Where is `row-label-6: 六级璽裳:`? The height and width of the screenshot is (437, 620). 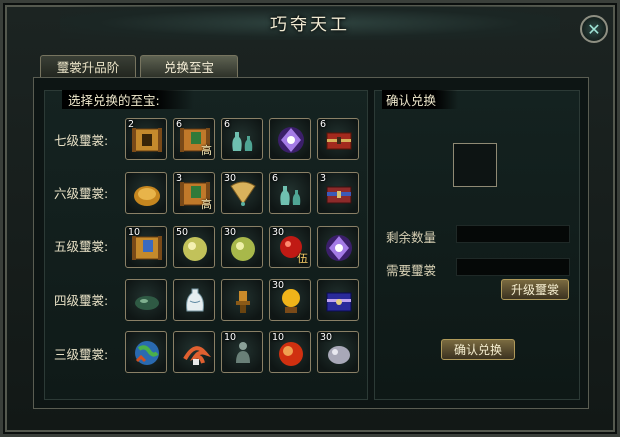
row-label-6: 六级璽裳: is located at coordinates (81, 193).